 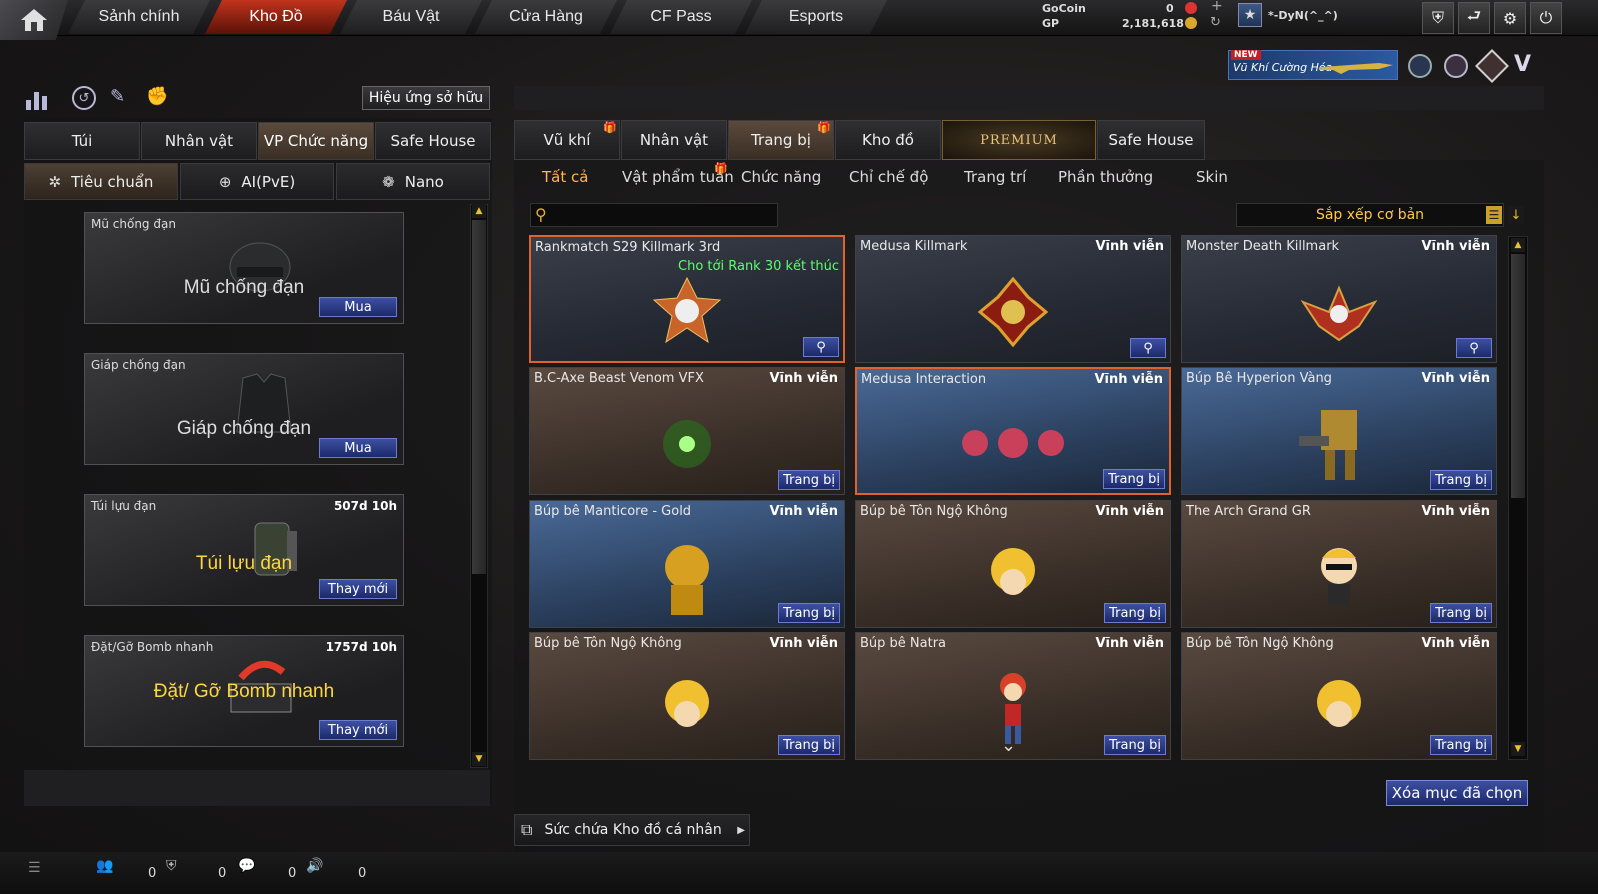 I want to click on item-card: Medusa Interaction Vĩnh viễn Trang bị, so click(x=1013, y=431).